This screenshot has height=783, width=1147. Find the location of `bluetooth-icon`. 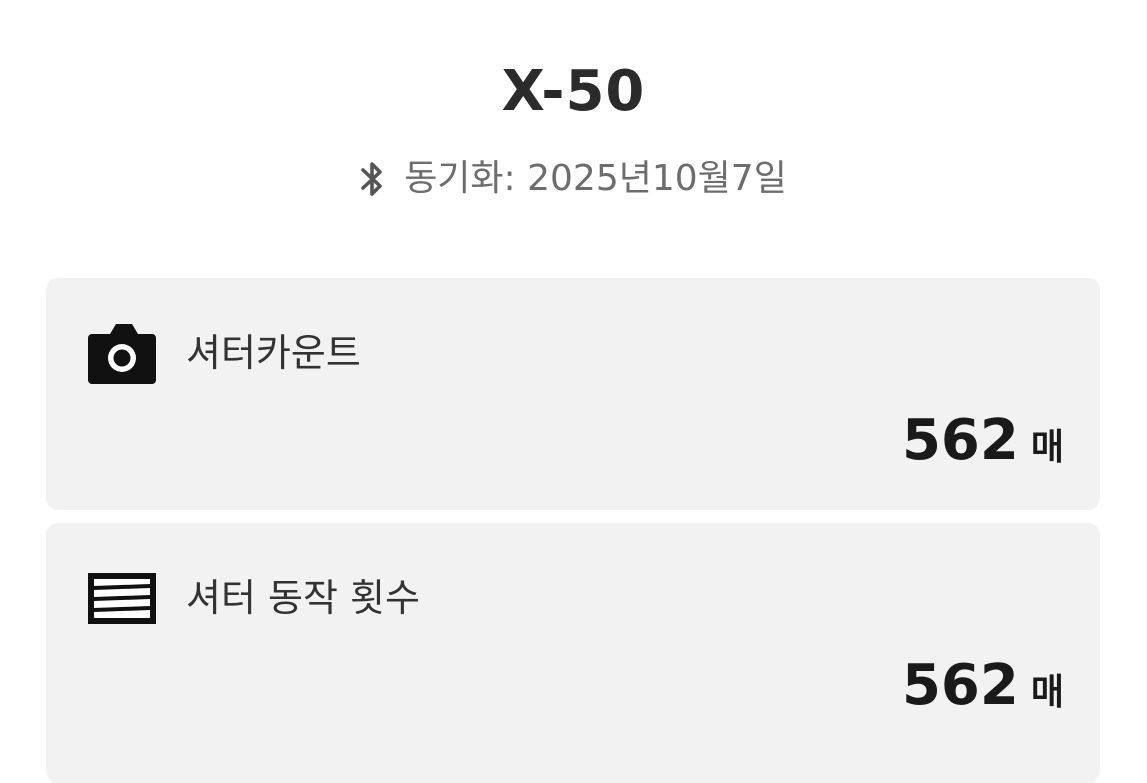

bluetooth-icon is located at coordinates (371, 179).